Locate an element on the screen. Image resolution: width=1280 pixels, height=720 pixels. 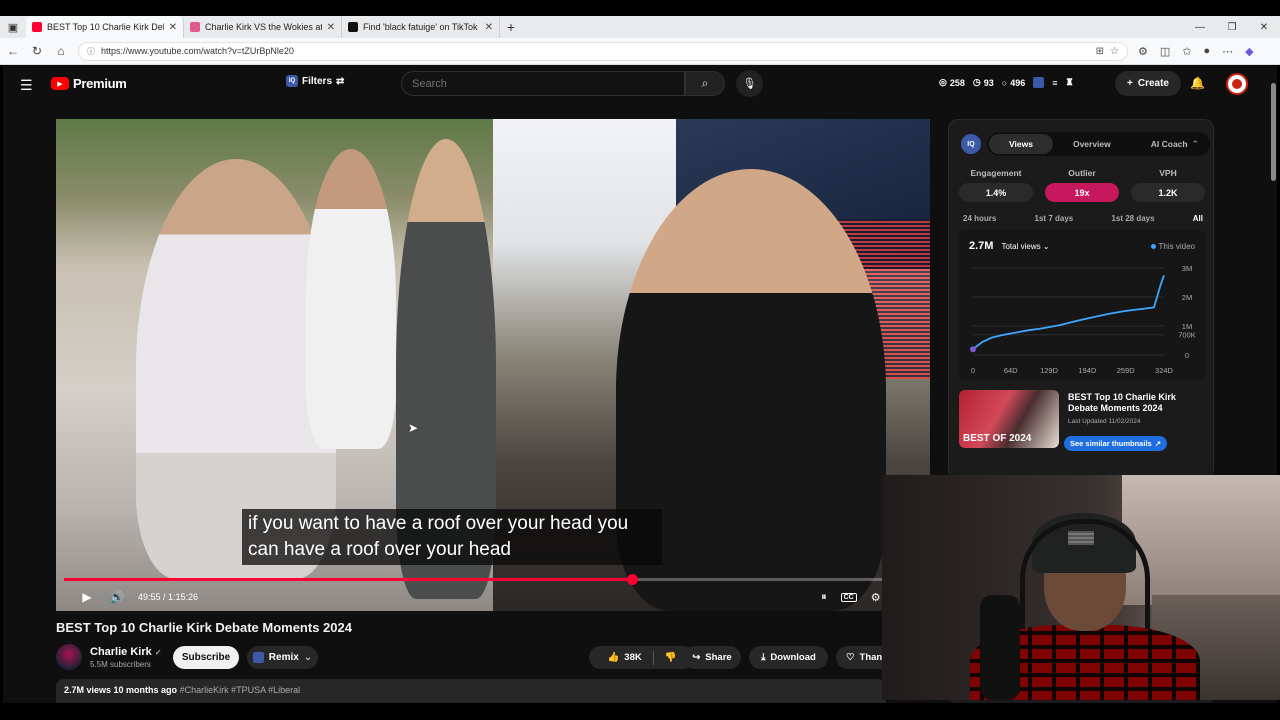
create-button: + Create is located at coordinates (1148, 83).